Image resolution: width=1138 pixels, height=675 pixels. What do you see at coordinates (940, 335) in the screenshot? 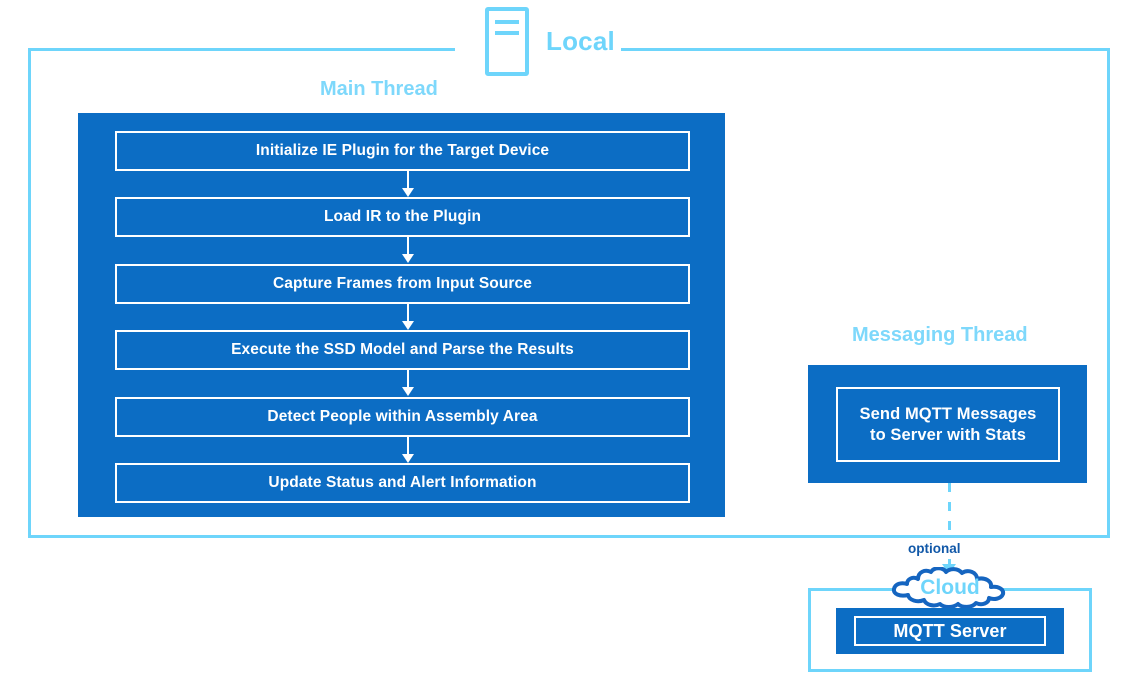
I see `messaging-thread-label: Messaging Thread` at bounding box center [940, 335].